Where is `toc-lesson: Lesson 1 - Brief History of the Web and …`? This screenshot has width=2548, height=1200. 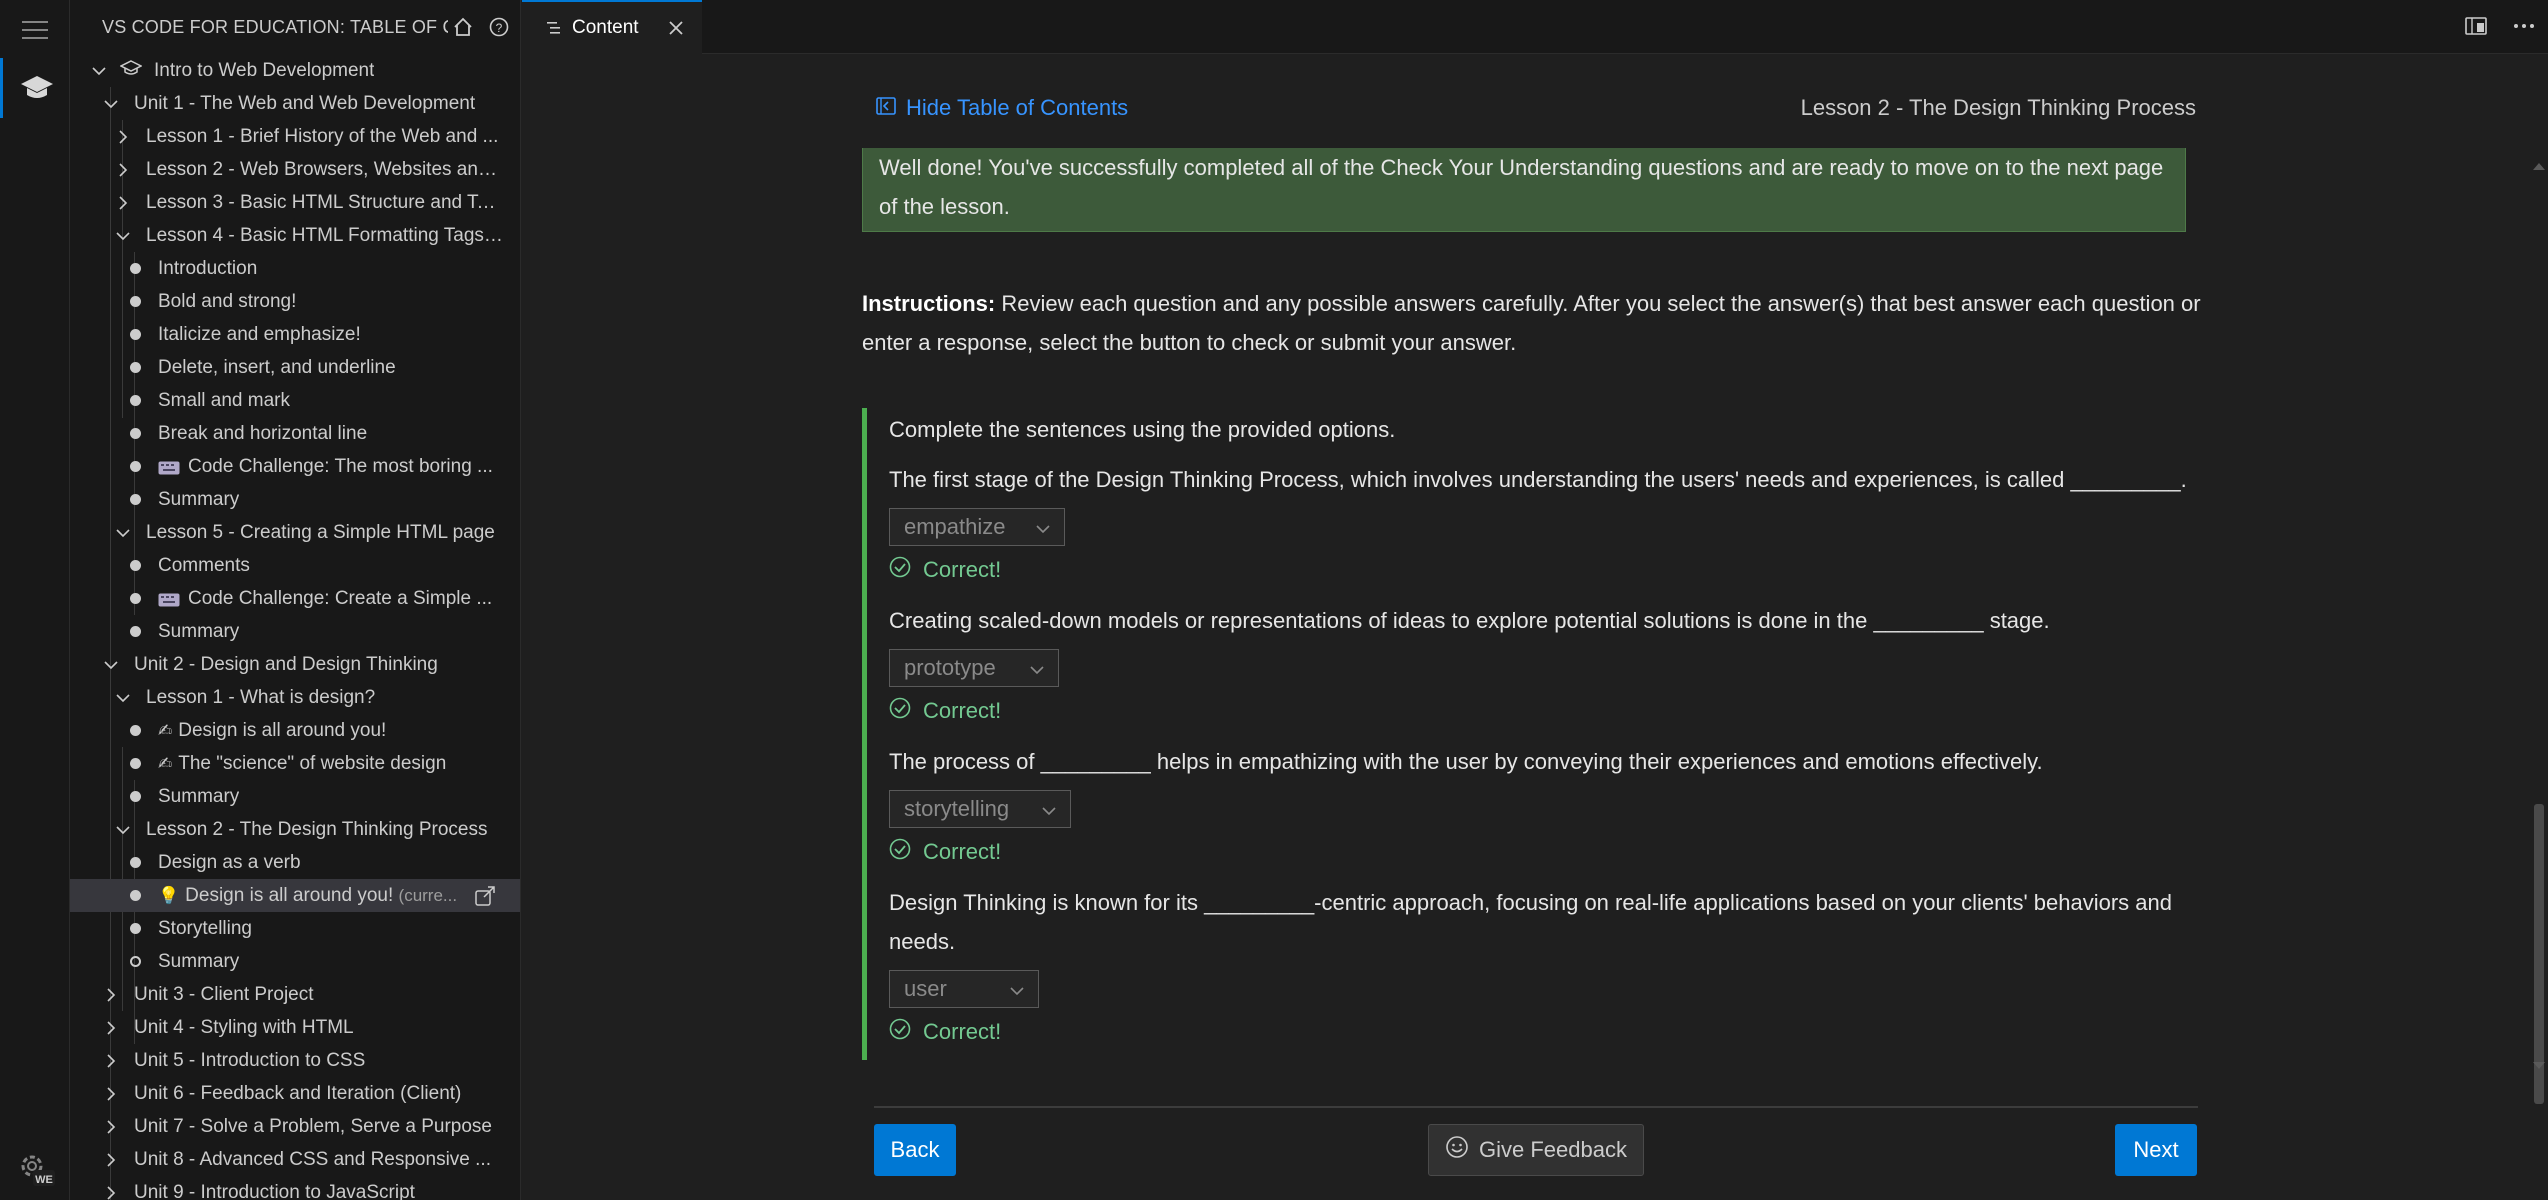 toc-lesson: Lesson 1 - Brief History of the Web and … is located at coordinates (295, 136).